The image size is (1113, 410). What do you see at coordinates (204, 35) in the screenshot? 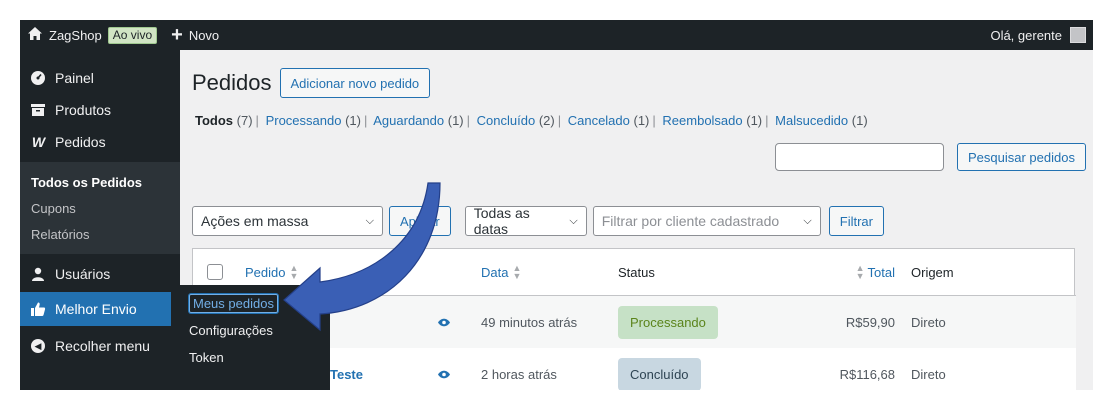
I see `new-label: Novo` at bounding box center [204, 35].